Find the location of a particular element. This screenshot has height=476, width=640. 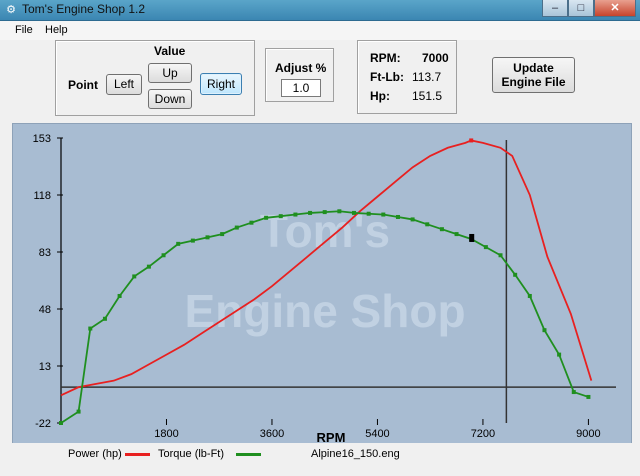

rpm-label: RPM: is located at coordinates (385, 58).